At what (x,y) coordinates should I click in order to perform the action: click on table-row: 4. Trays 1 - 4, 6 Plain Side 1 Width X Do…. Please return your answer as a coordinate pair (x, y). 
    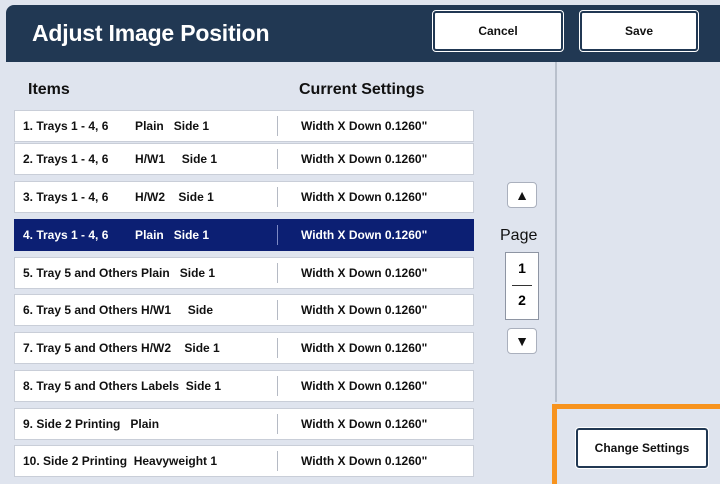
    Looking at the image, I should click on (244, 235).